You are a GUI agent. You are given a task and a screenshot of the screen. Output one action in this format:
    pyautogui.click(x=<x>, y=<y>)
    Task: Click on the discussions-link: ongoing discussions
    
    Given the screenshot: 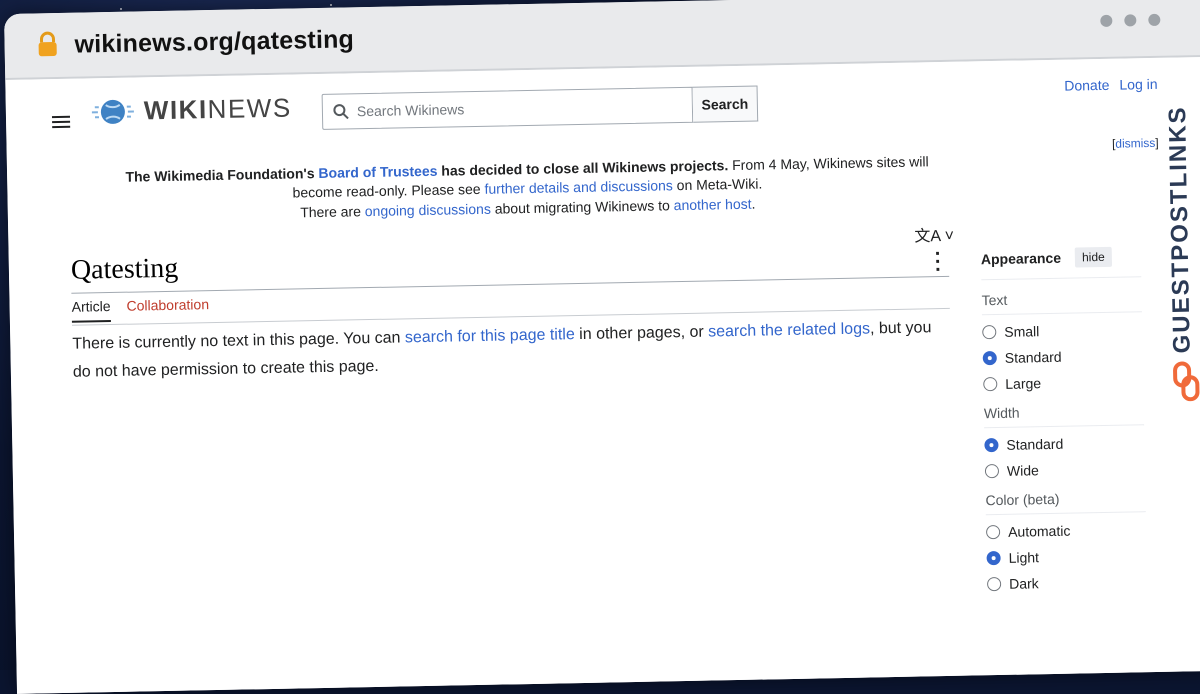 What is the action you would take?
    pyautogui.click(x=428, y=210)
    